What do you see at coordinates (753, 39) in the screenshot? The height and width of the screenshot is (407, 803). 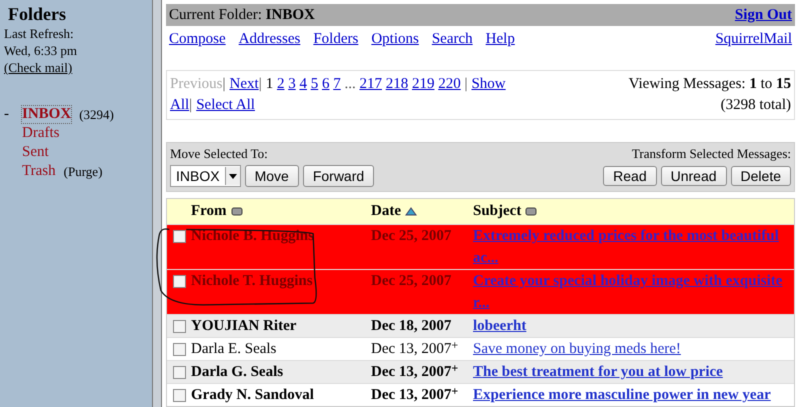 I see `brand-link: SquirrelMail` at bounding box center [753, 39].